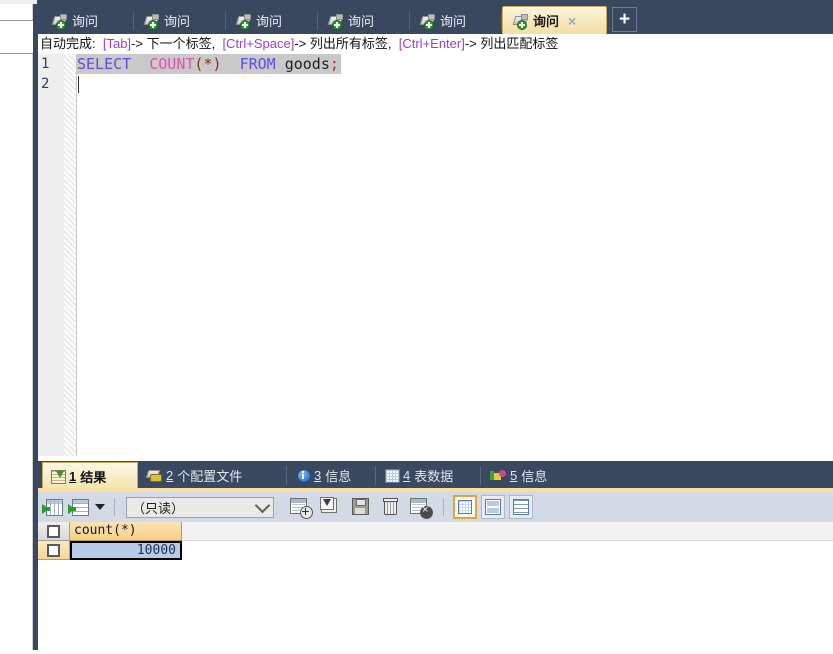 The width and height of the screenshot is (833, 654). I want to click on tab-info-2: 5 信息, so click(525, 475).